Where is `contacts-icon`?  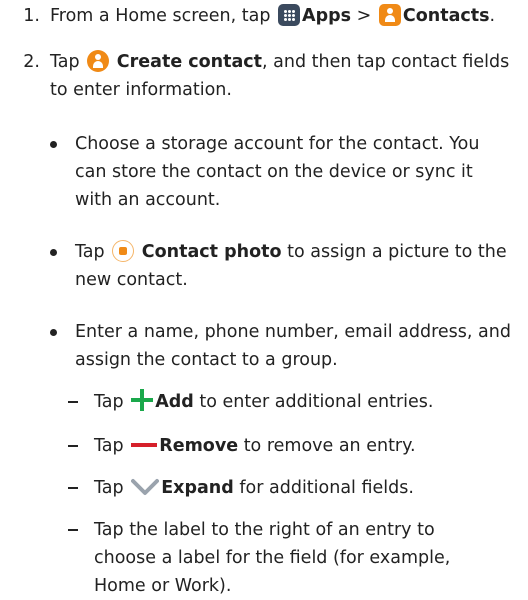 contacts-icon is located at coordinates (389, 15).